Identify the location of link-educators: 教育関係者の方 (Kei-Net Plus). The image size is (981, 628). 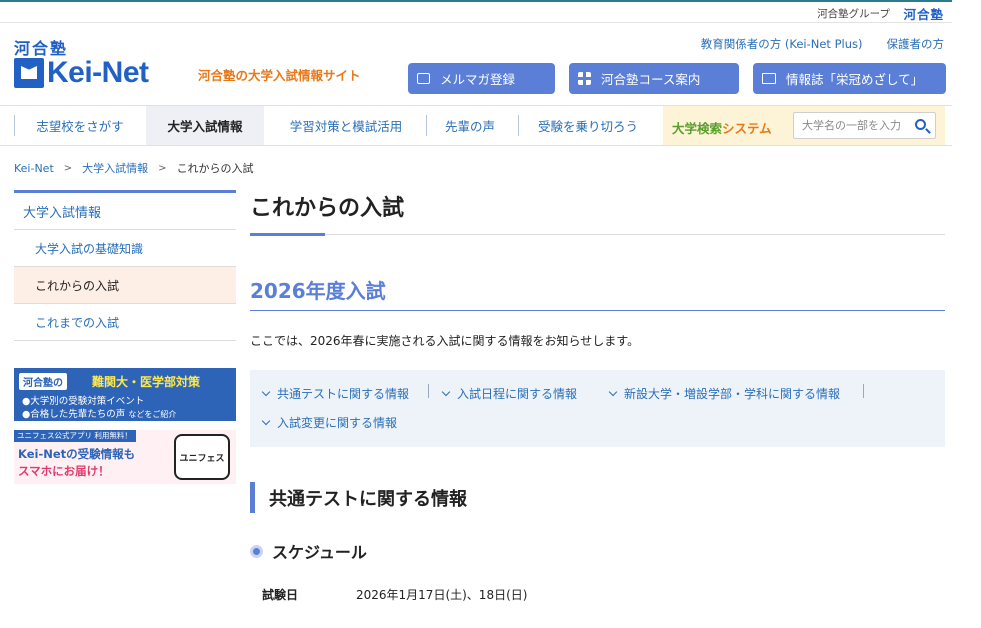
(782, 44).